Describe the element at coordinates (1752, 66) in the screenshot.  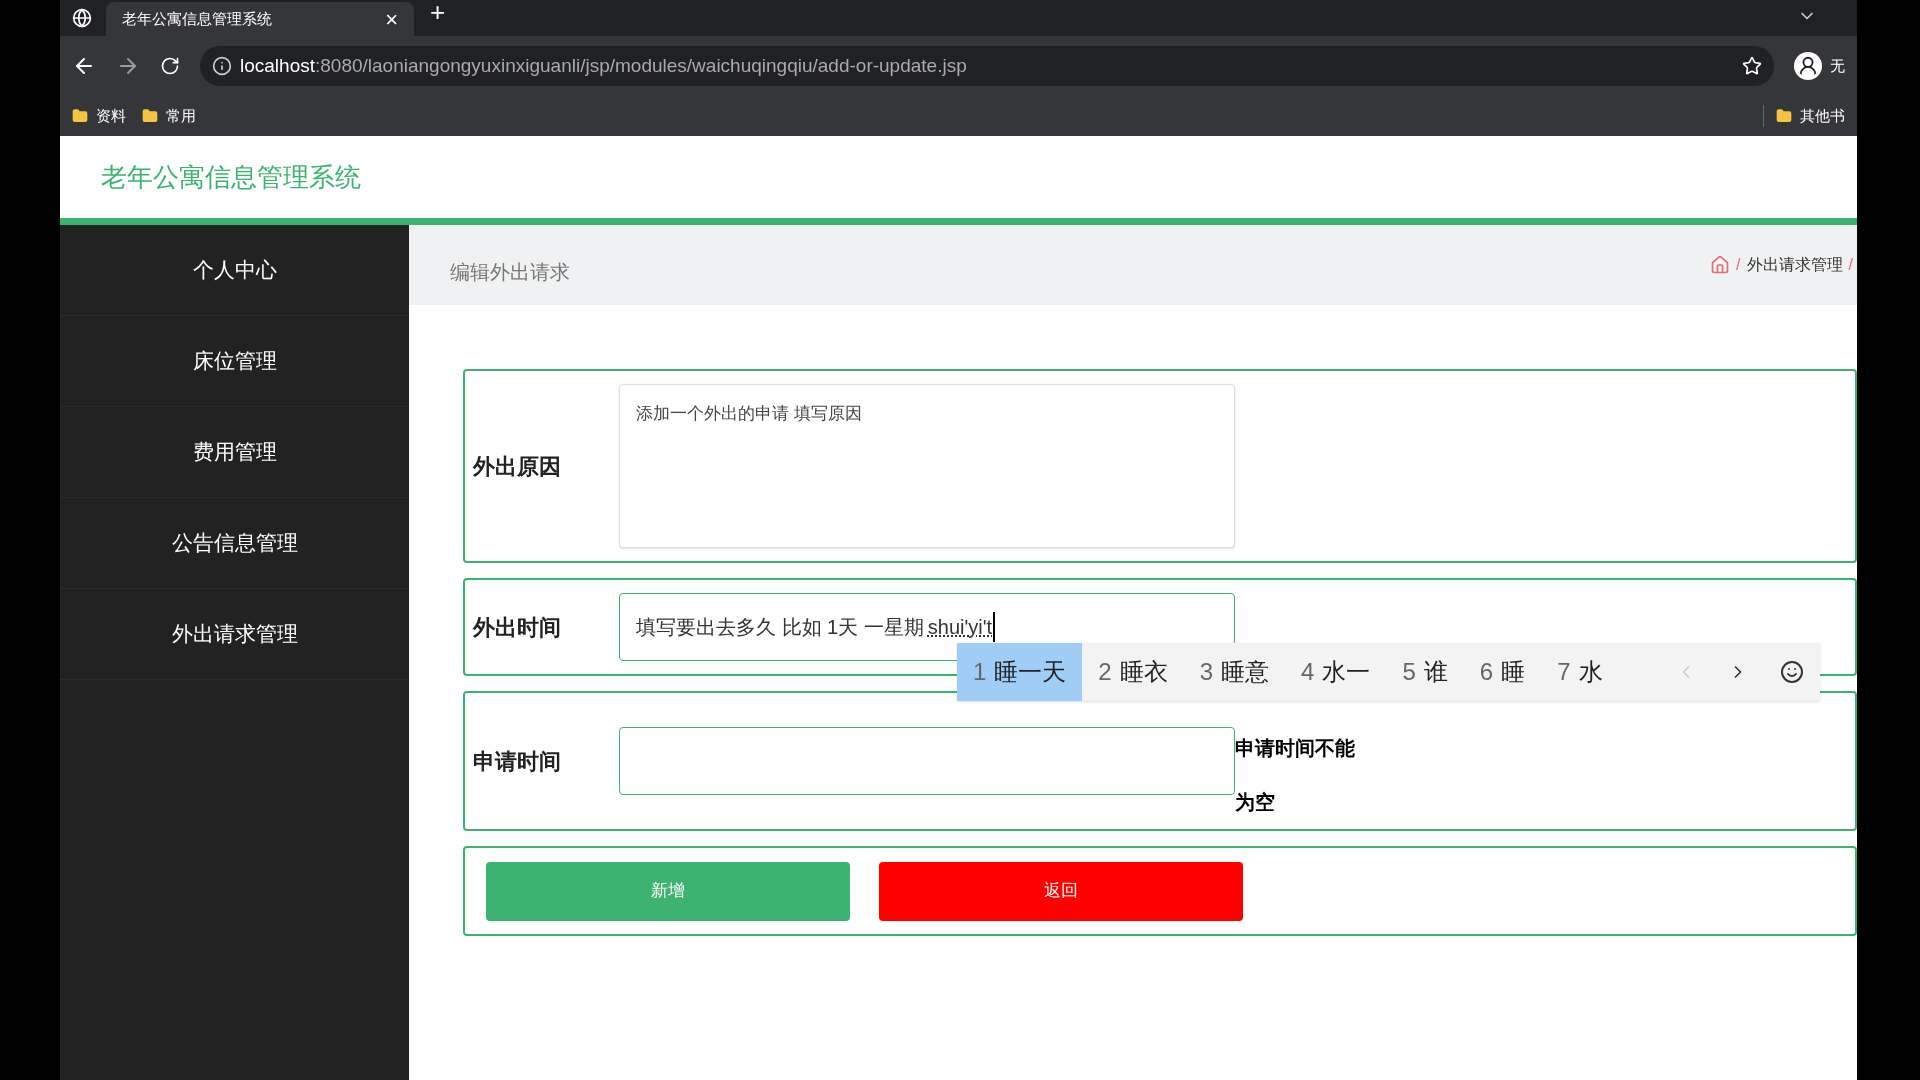
I see `star-icon` at that location.